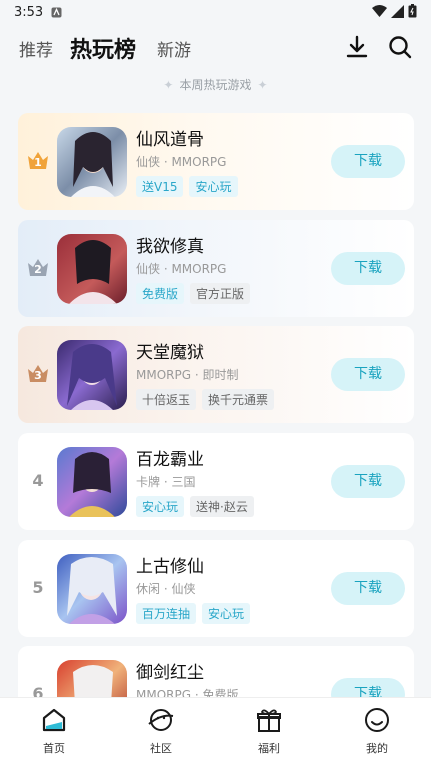  I want to click on rank-badge: 2, so click(38, 268).